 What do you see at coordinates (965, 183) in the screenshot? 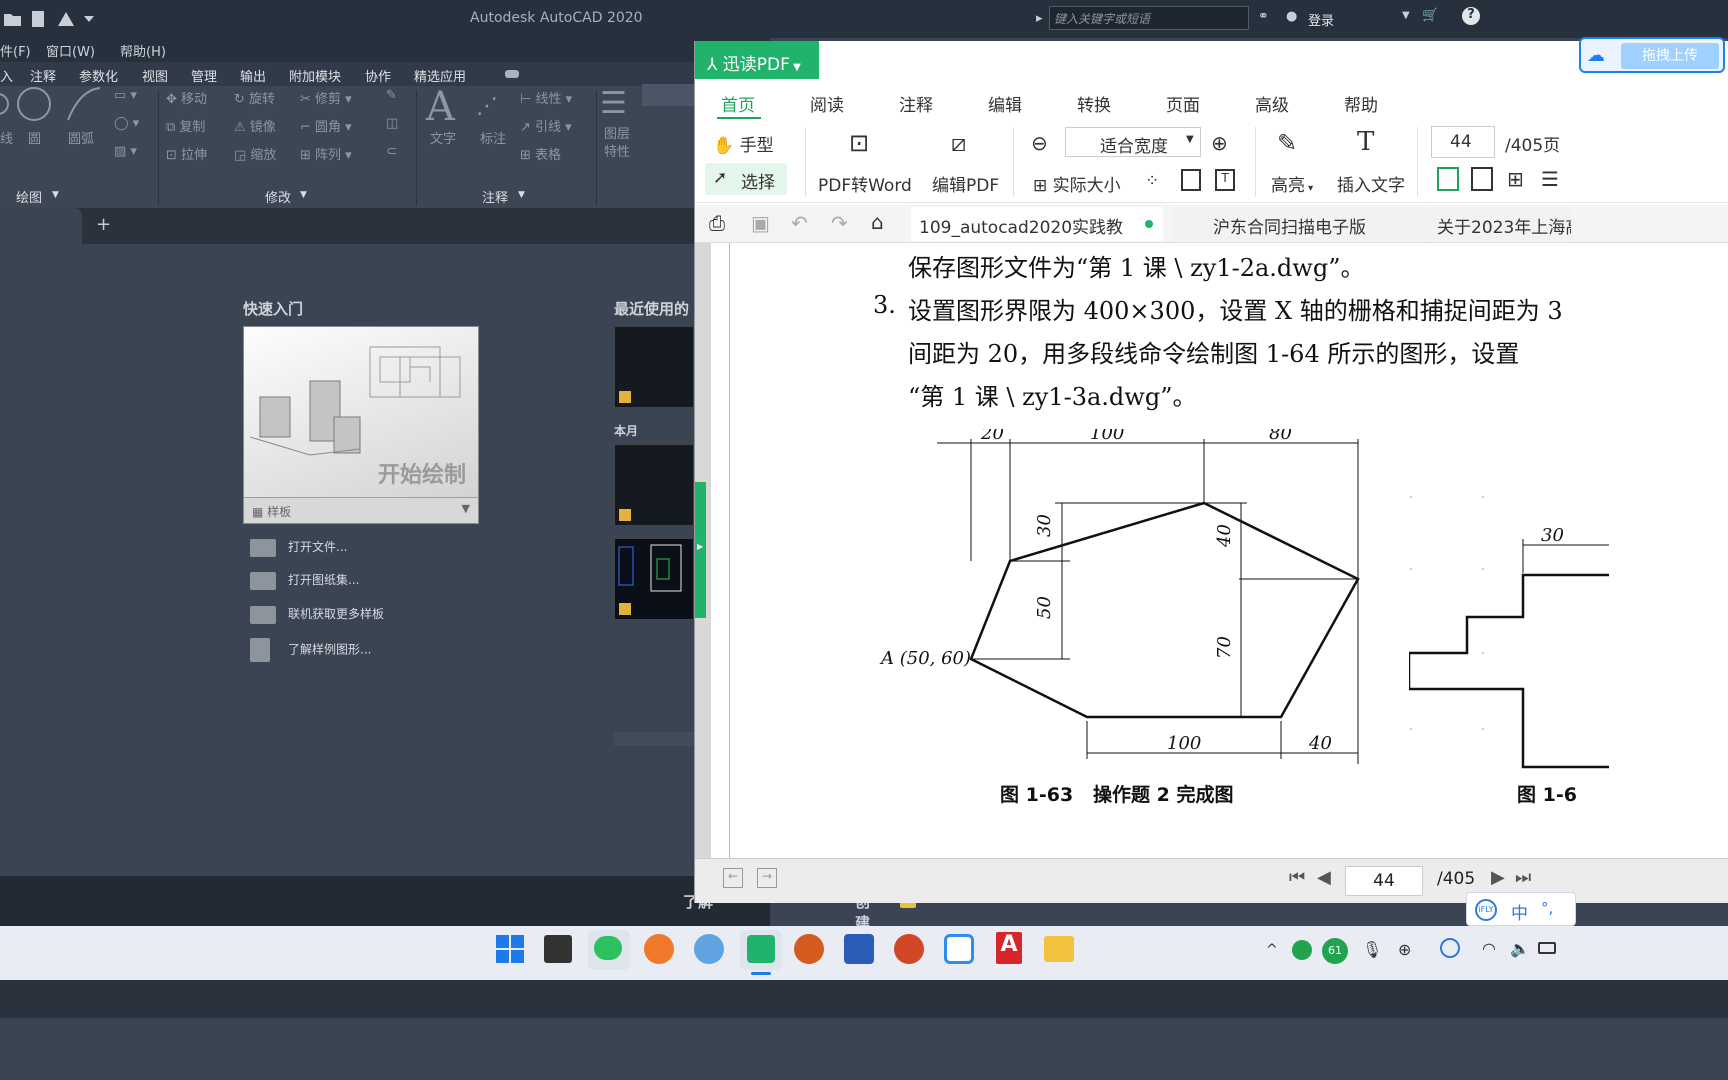
I see `edit-pdf-button: 编辑PDF` at bounding box center [965, 183].